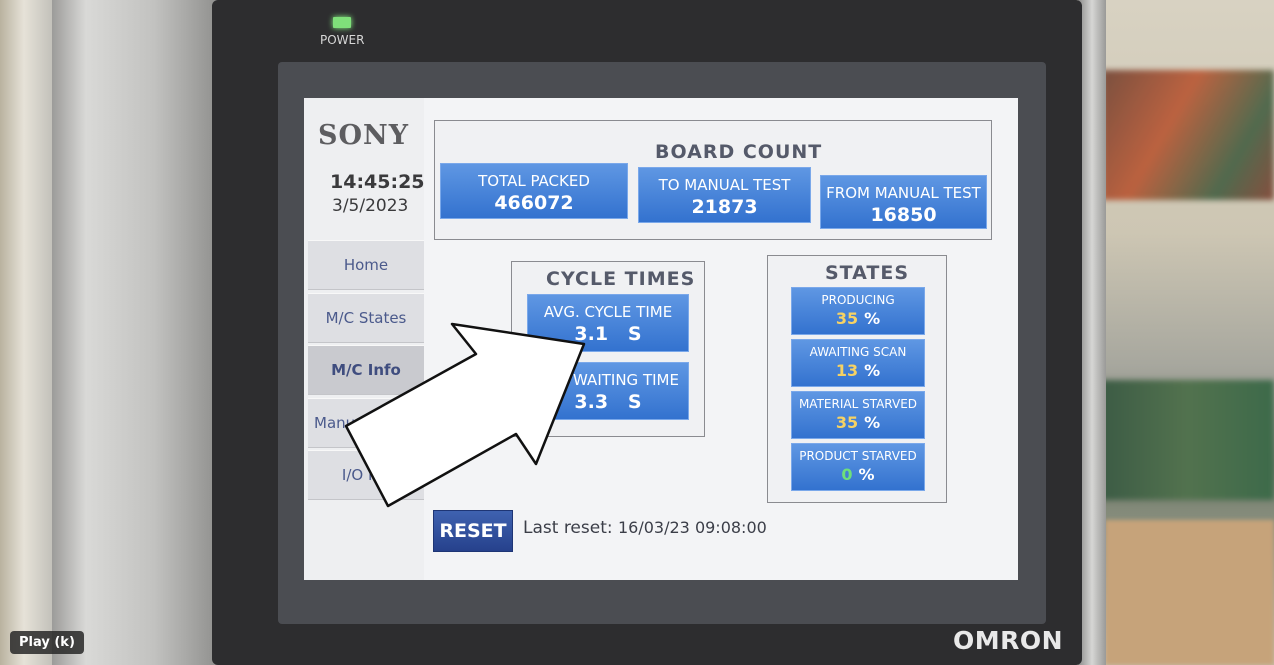 The height and width of the screenshot is (665, 1274). Describe the element at coordinates (30, 332) in the screenshot. I see `background-left` at that location.